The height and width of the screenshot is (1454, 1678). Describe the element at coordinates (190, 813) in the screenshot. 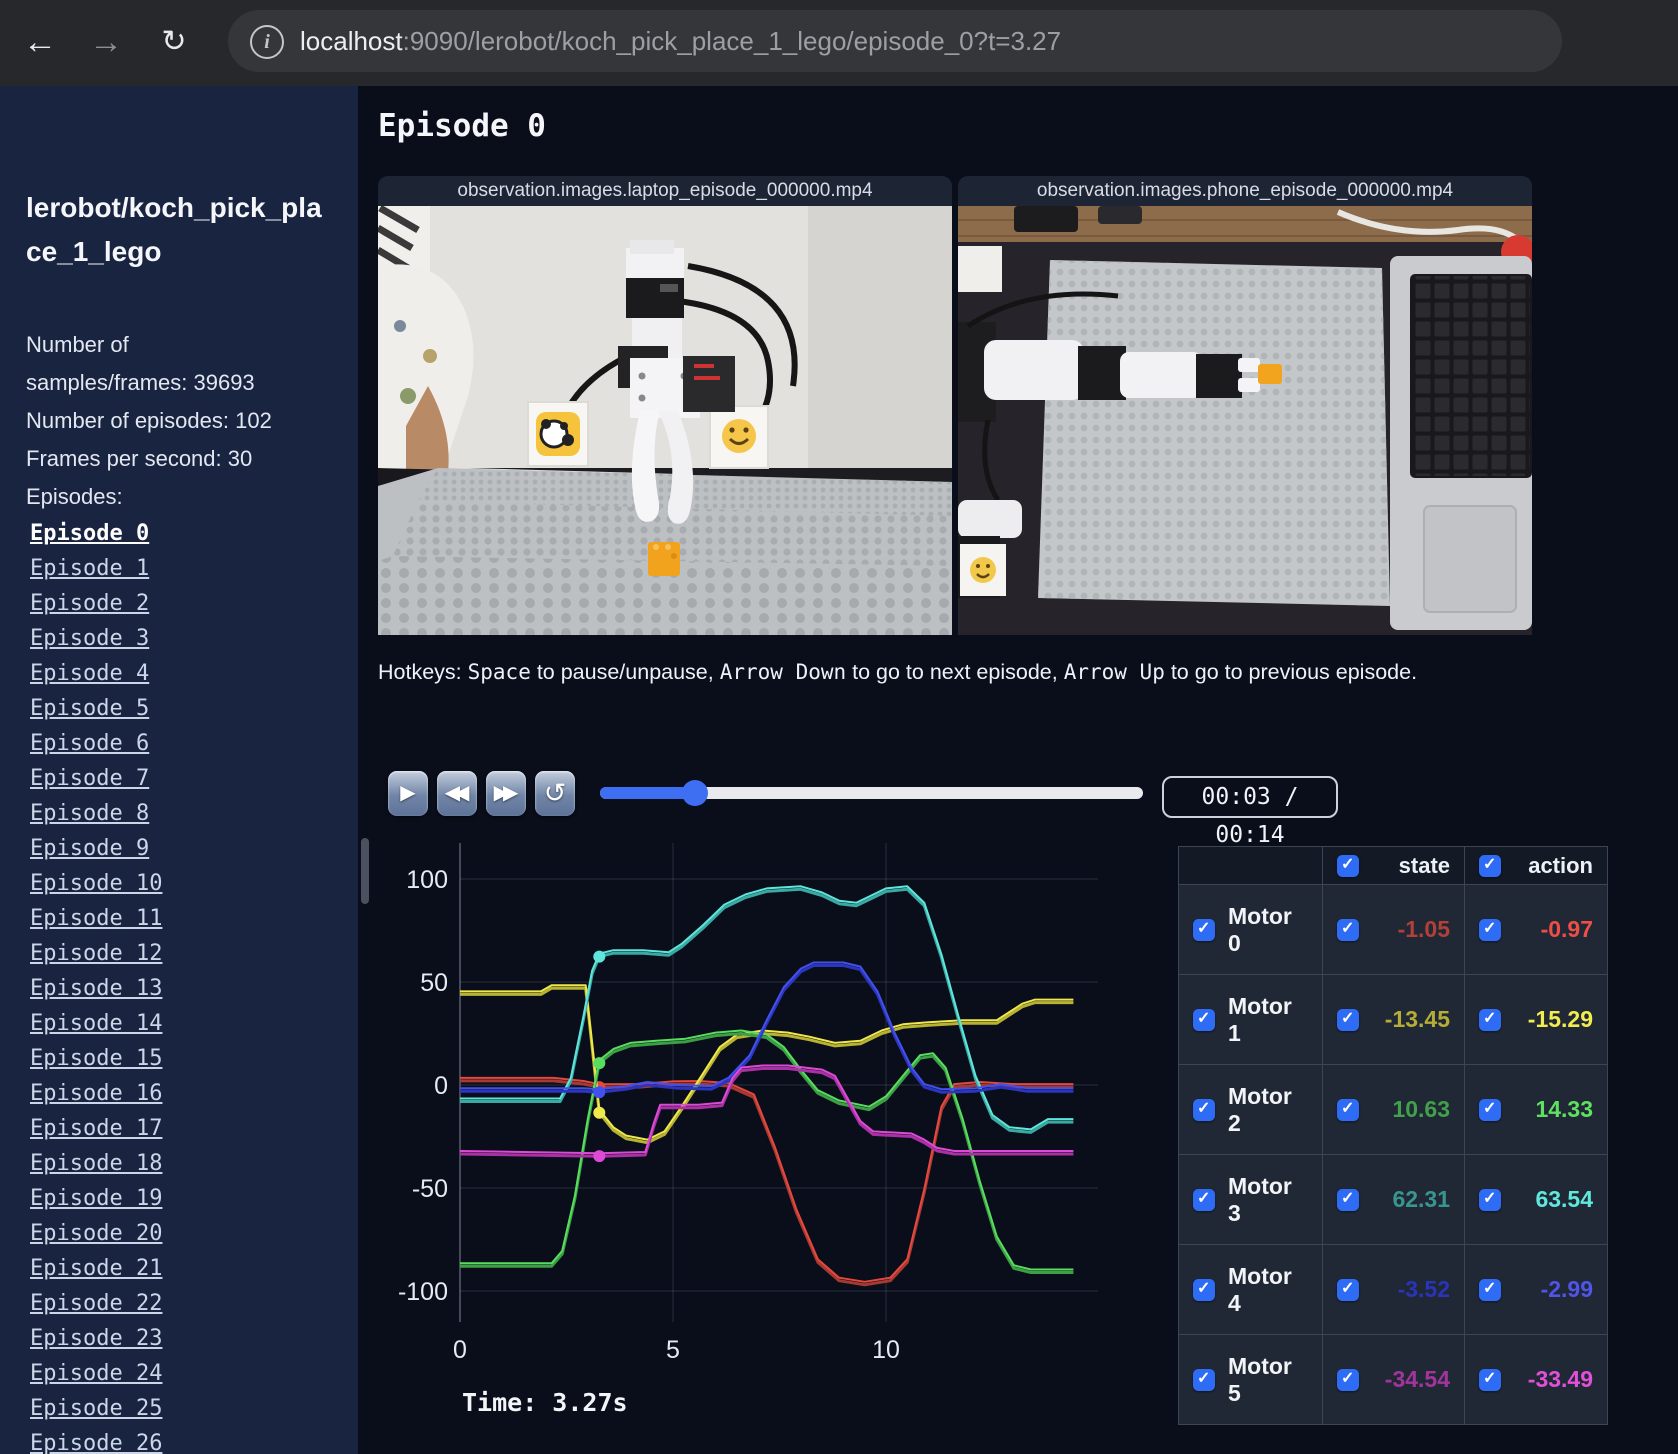

I see `sidebar-episode-link: Episode 8` at that location.